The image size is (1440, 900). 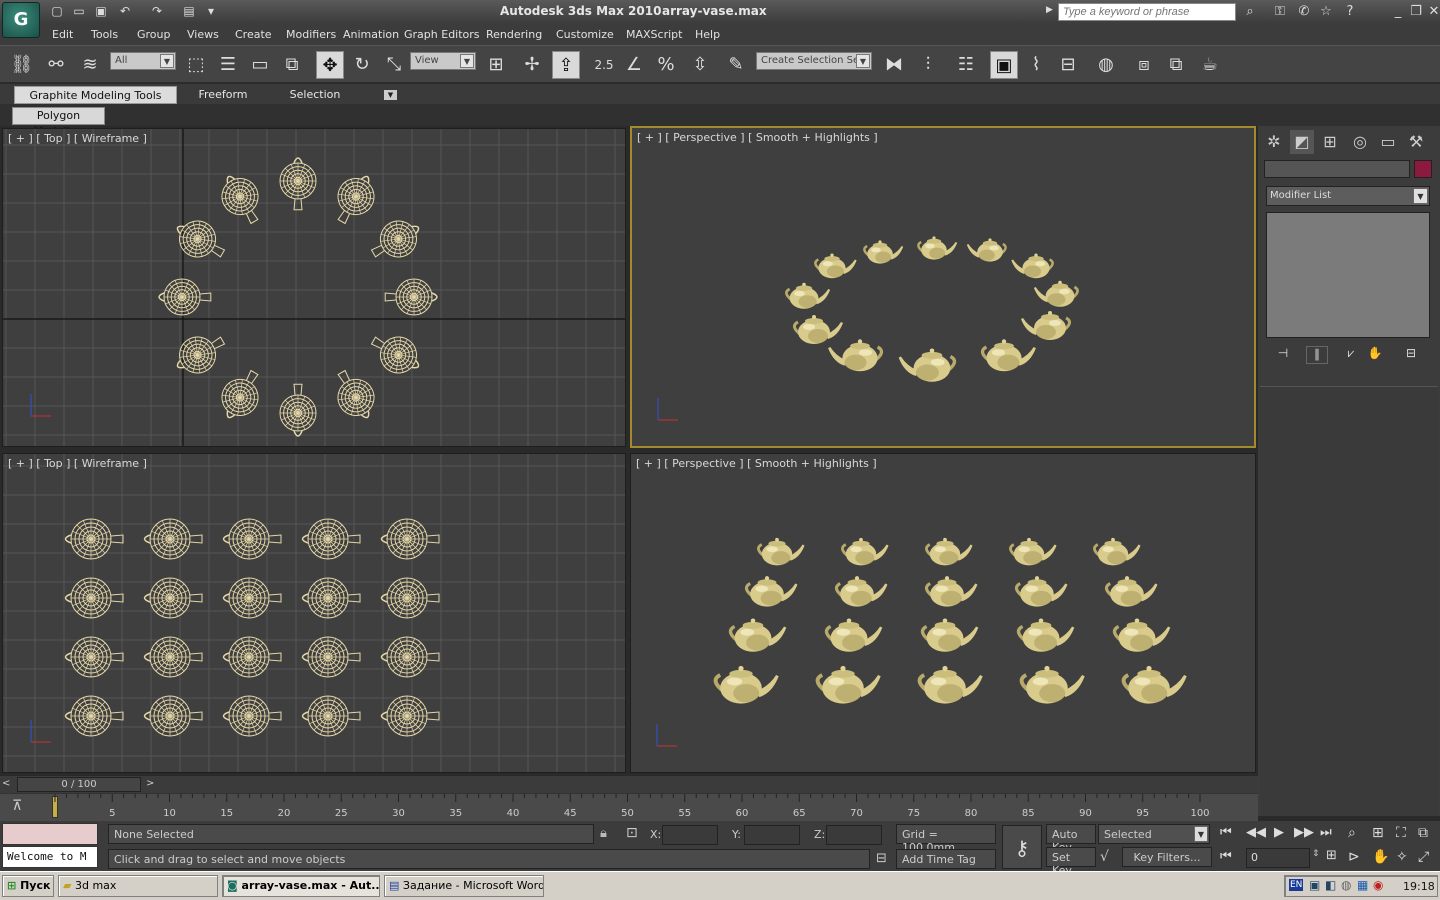 What do you see at coordinates (79, 11) in the screenshot?
I see `open-file-icon: ▭` at bounding box center [79, 11].